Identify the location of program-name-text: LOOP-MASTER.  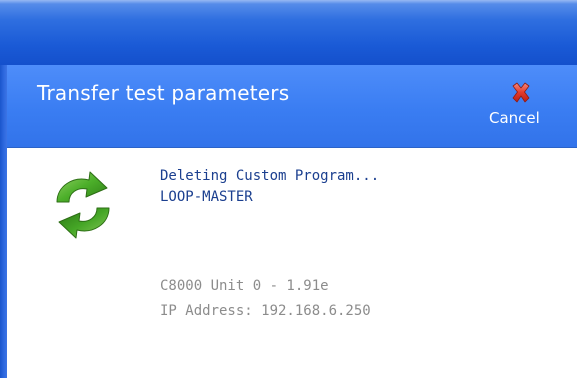
(206, 197).